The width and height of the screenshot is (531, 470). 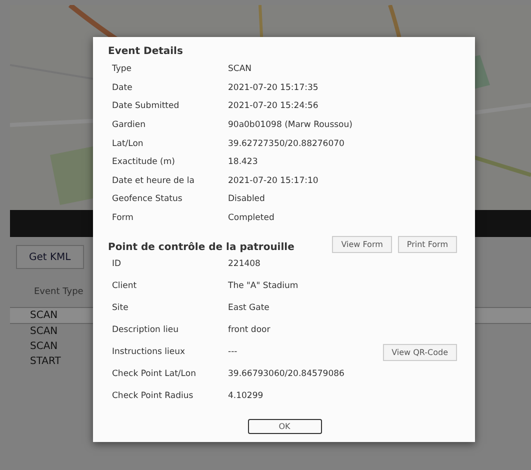 I want to click on table-cell: START, so click(x=45, y=361).